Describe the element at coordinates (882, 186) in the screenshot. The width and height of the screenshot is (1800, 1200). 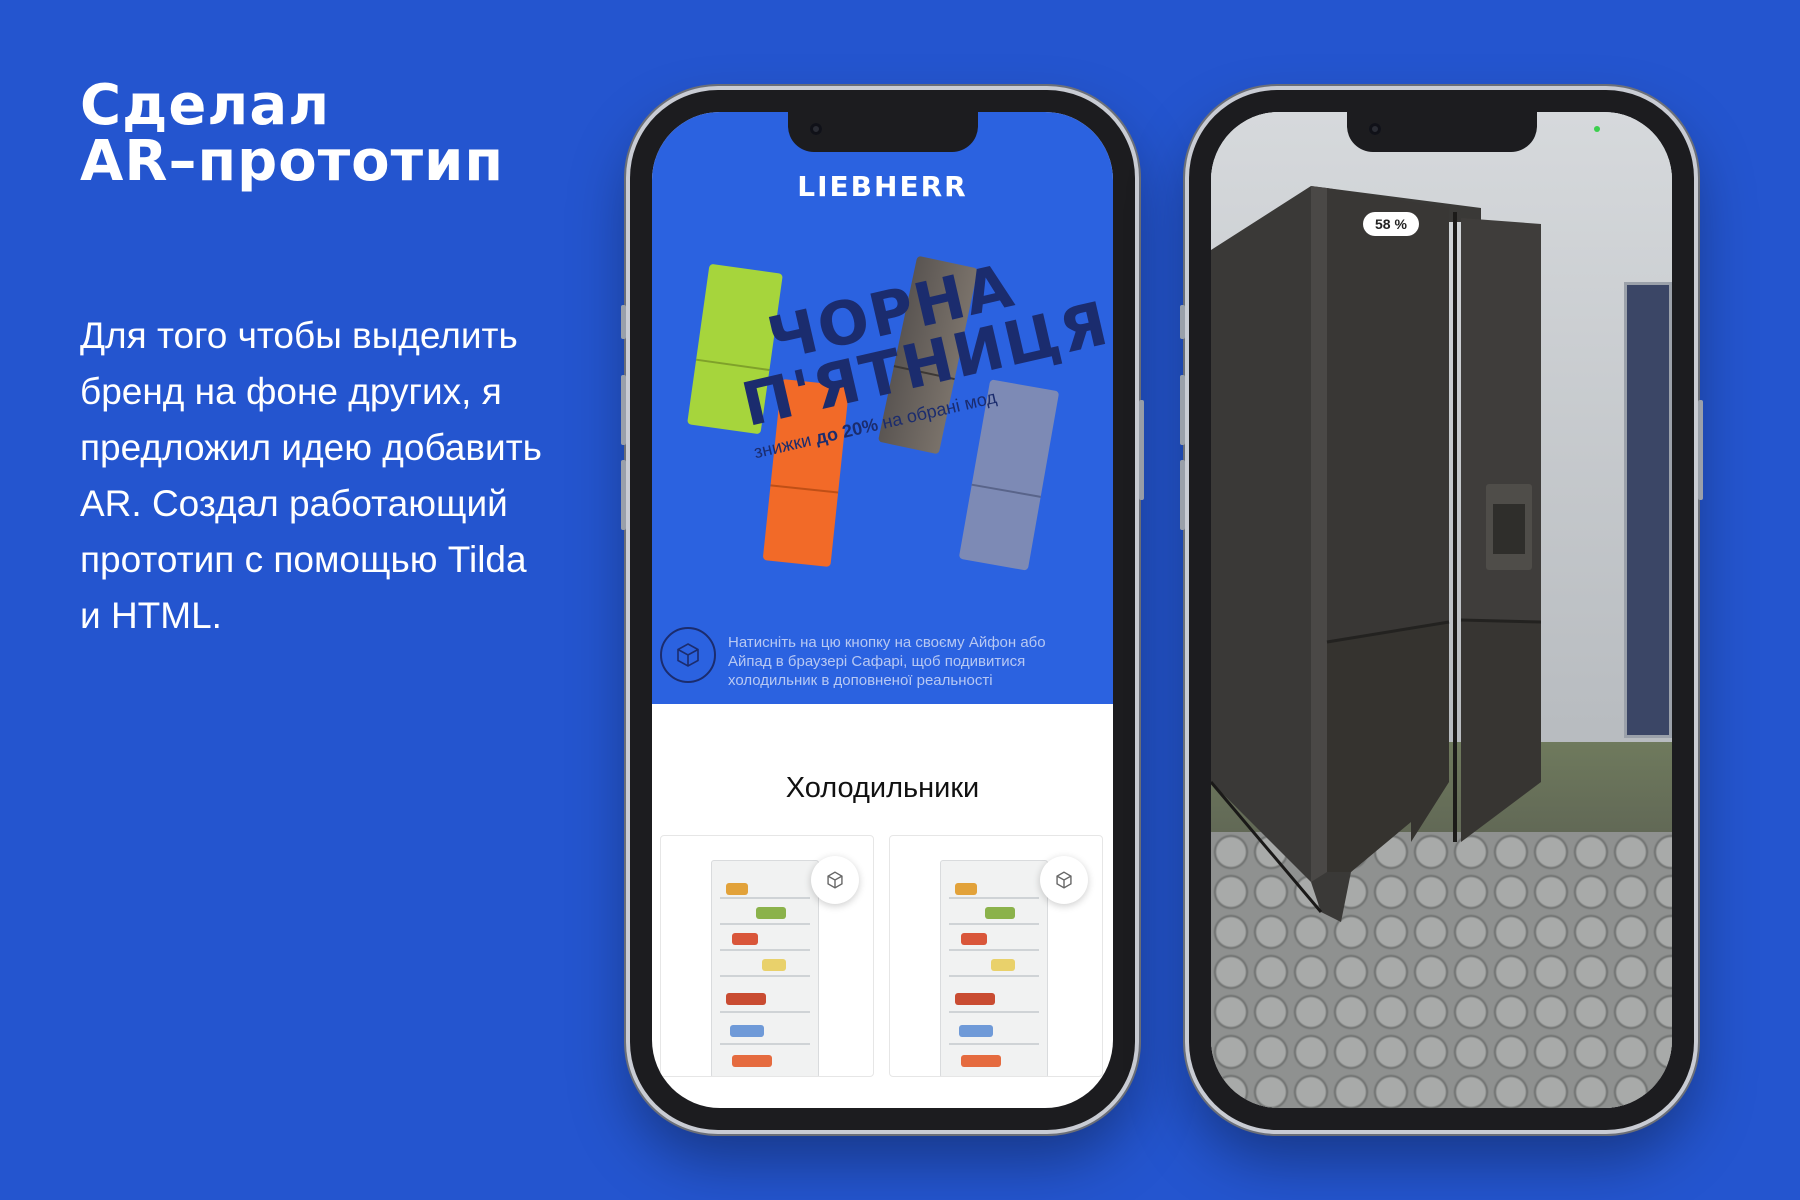
I see `brand-logo: LIEBHERR` at that location.